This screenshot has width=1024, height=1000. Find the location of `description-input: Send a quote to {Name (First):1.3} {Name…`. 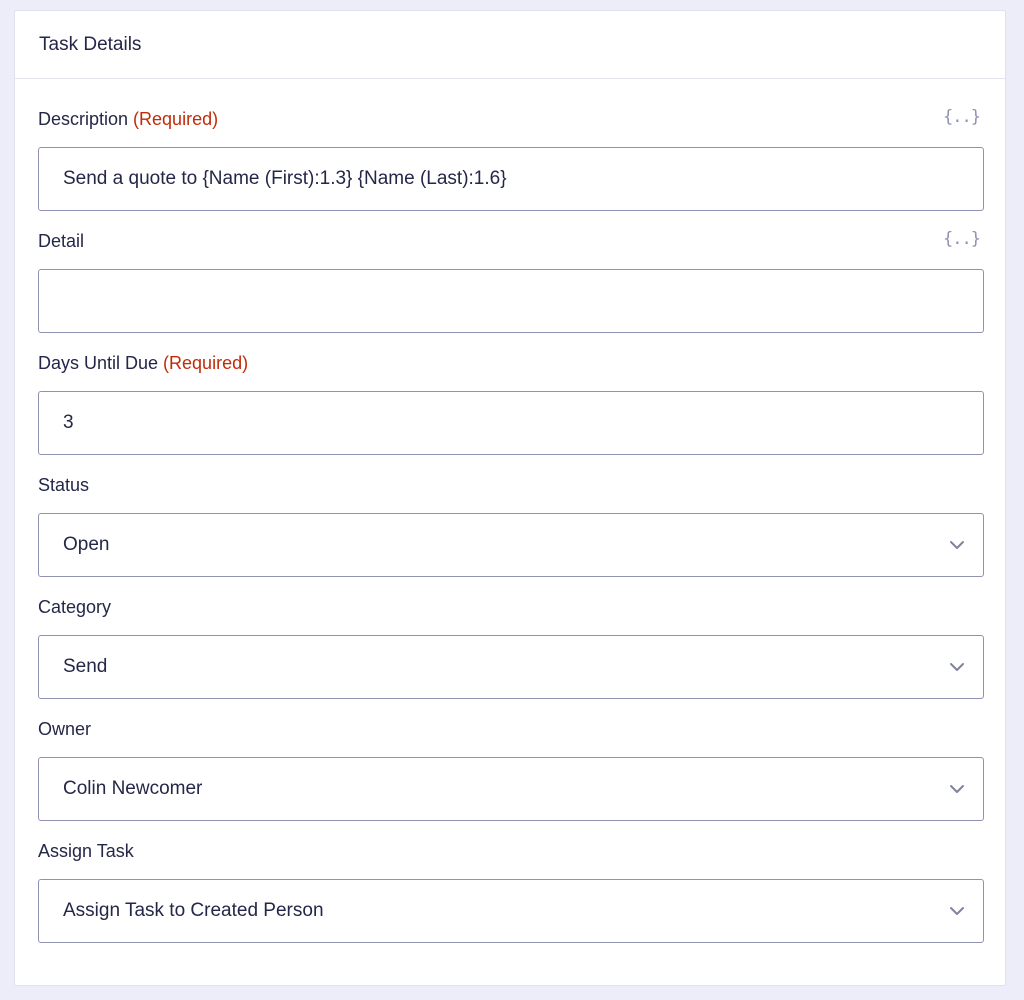

description-input: Send a quote to {Name (First):1.3} {Name… is located at coordinates (511, 179).